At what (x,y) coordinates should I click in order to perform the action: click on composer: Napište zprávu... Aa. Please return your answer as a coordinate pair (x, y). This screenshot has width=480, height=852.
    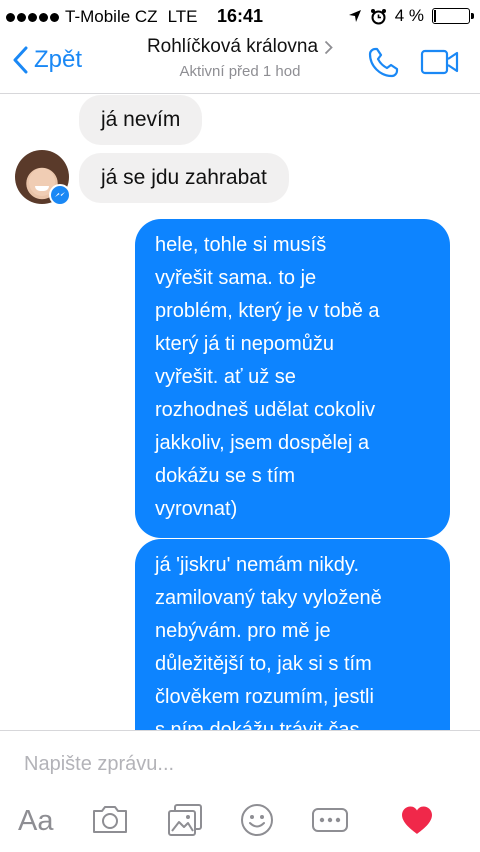
    Looking at the image, I should click on (240, 791).